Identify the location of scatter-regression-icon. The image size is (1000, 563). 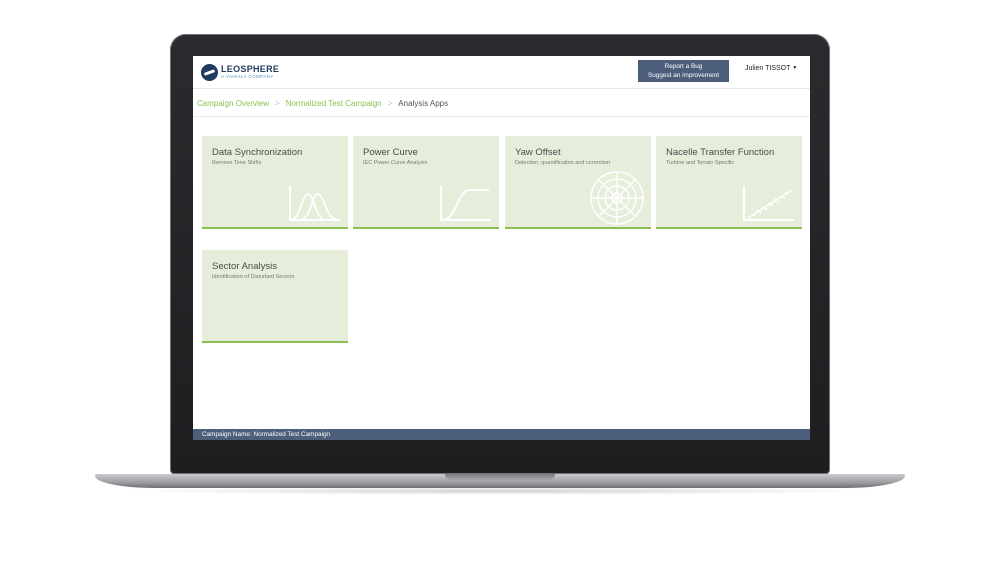
(768, 203).